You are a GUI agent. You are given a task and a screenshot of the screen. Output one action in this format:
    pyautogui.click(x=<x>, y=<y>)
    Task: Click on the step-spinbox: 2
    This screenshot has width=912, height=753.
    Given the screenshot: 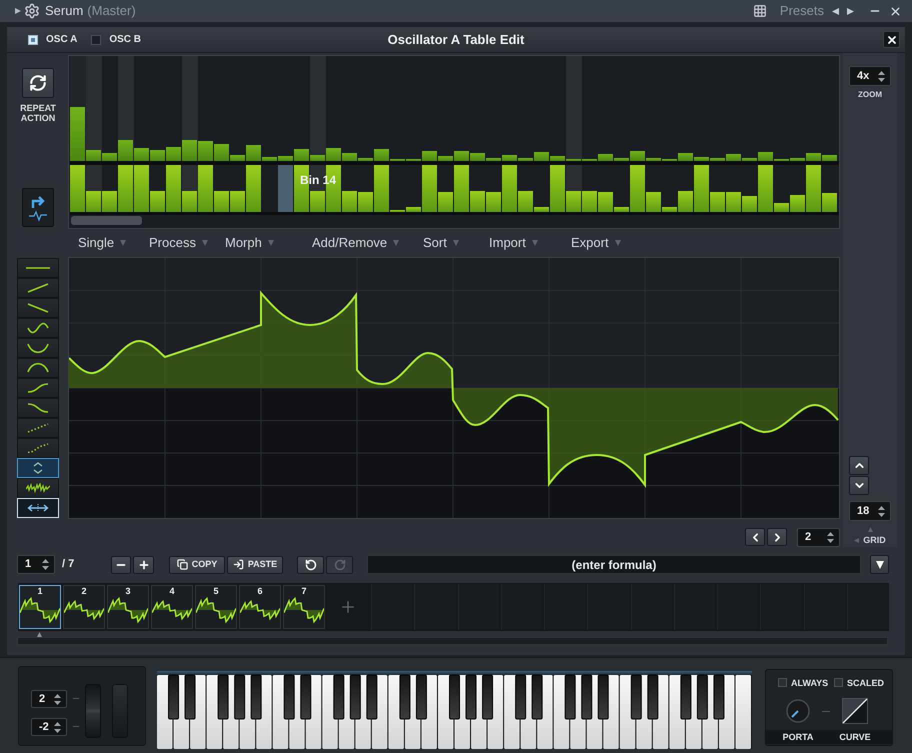 What is the action you would take?
    pyautogui.click(x=818, y=537)
    